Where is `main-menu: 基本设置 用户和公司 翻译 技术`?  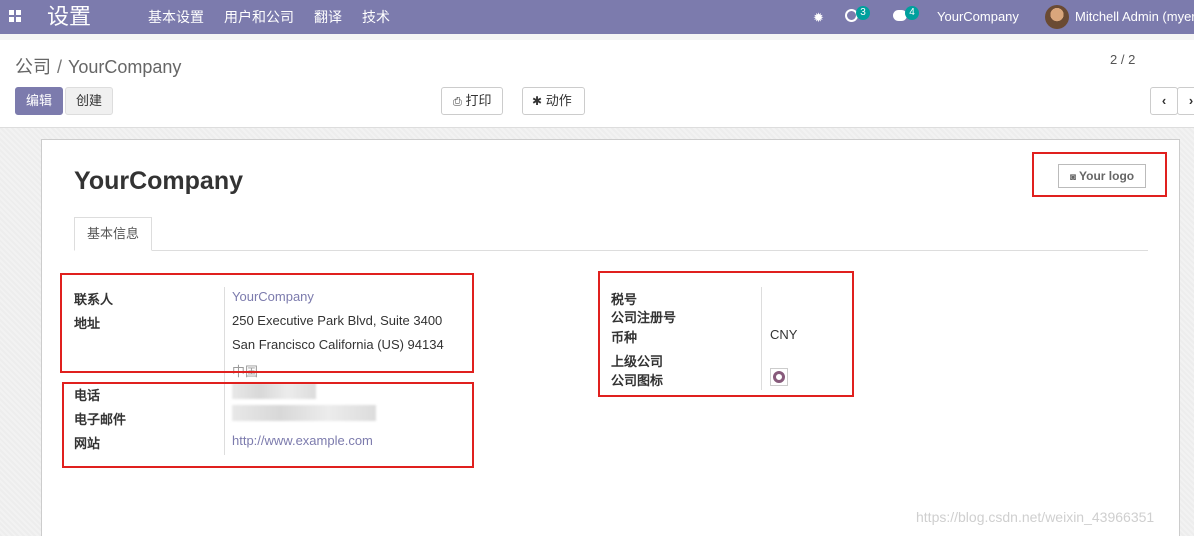
main-menu: 基本设置 用户和公司 翻译 技术 is located at coordinates (279, 17).